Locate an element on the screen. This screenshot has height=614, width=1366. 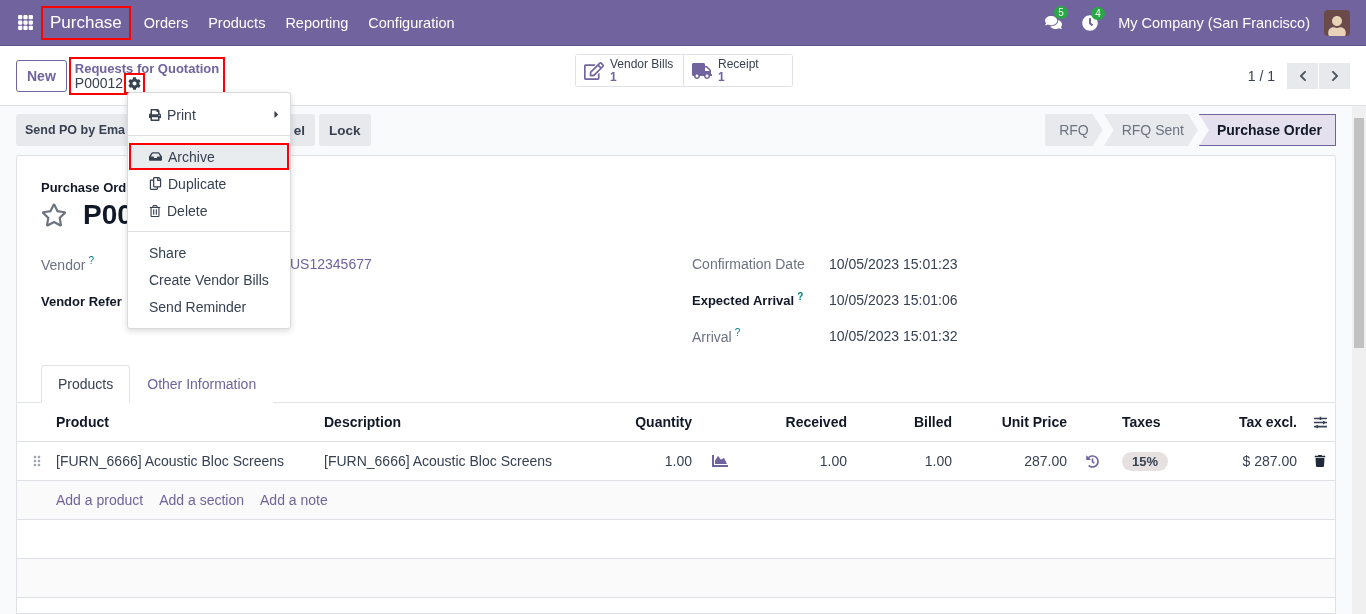
new-button: New is located at coordinates (41, 75).